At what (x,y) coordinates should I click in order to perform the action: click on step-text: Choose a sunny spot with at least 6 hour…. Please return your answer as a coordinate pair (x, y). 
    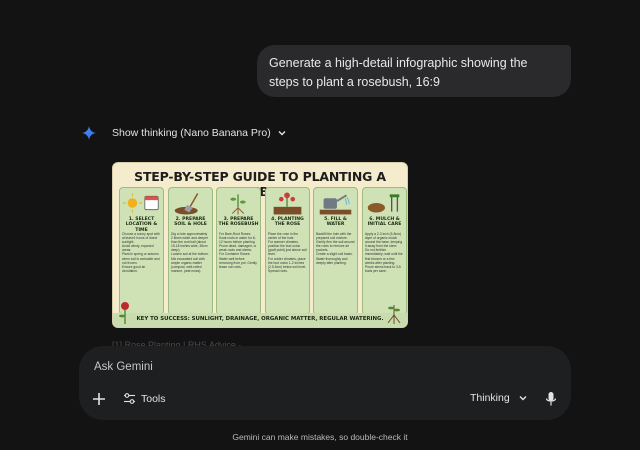
    Looking at the image, I should click on (141, 252).